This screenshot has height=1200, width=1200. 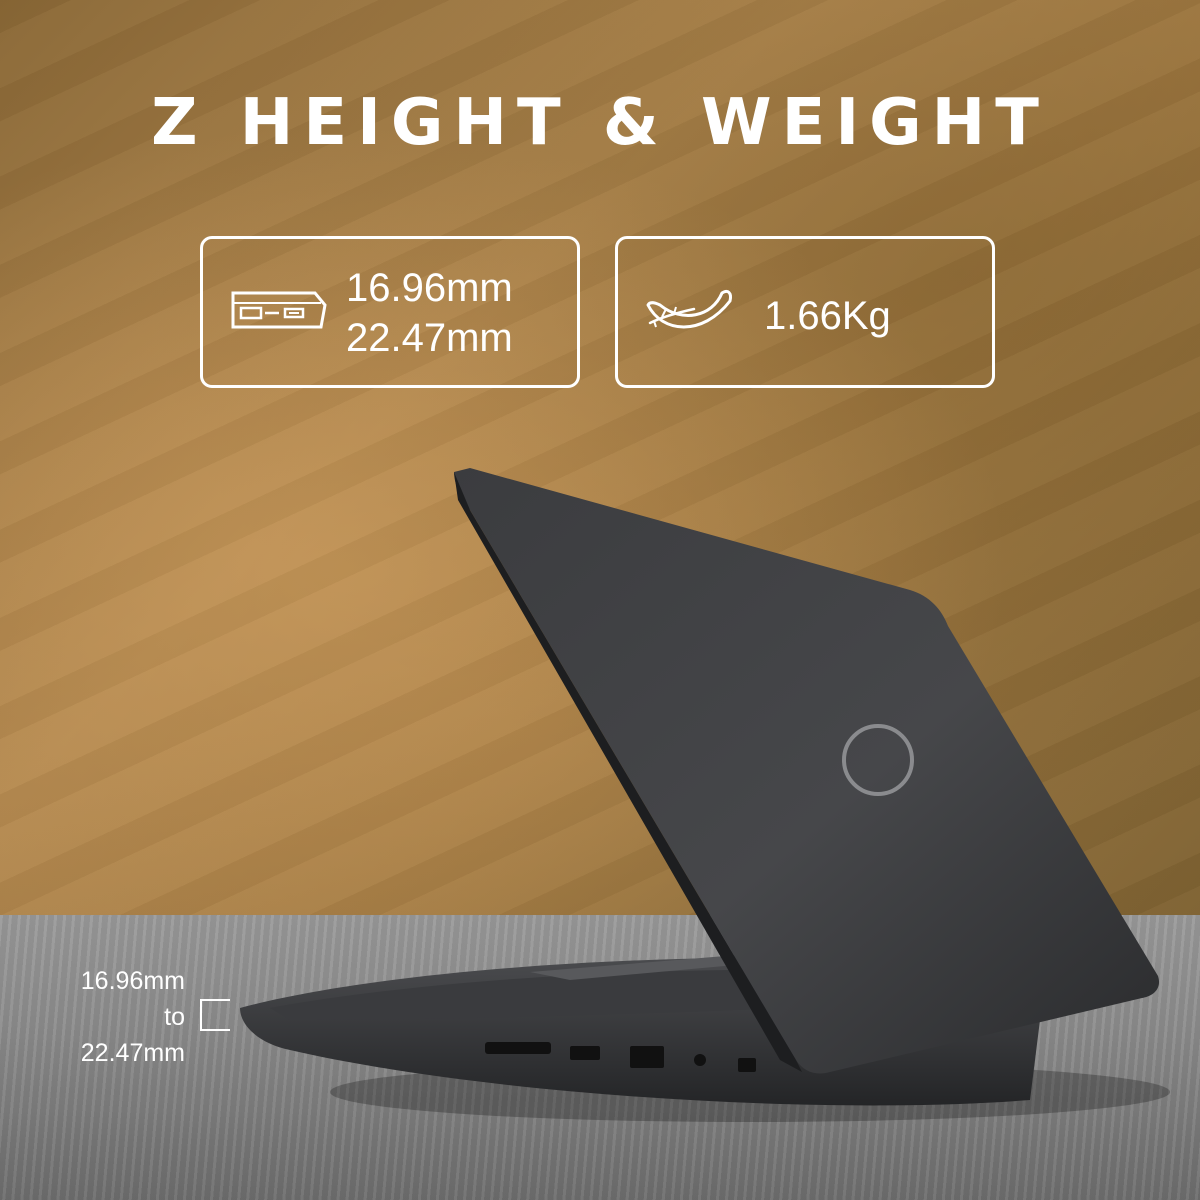 I want to click on side-height-max: 22.47mm, so click(x=132, y=1053).